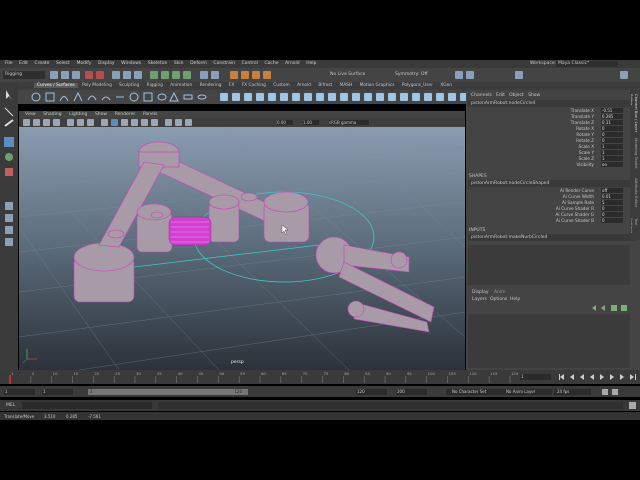  What do you see at coordinates (332, 97) in the screenshot?
I see `untrim-icon` at bounding box center [332, 97].